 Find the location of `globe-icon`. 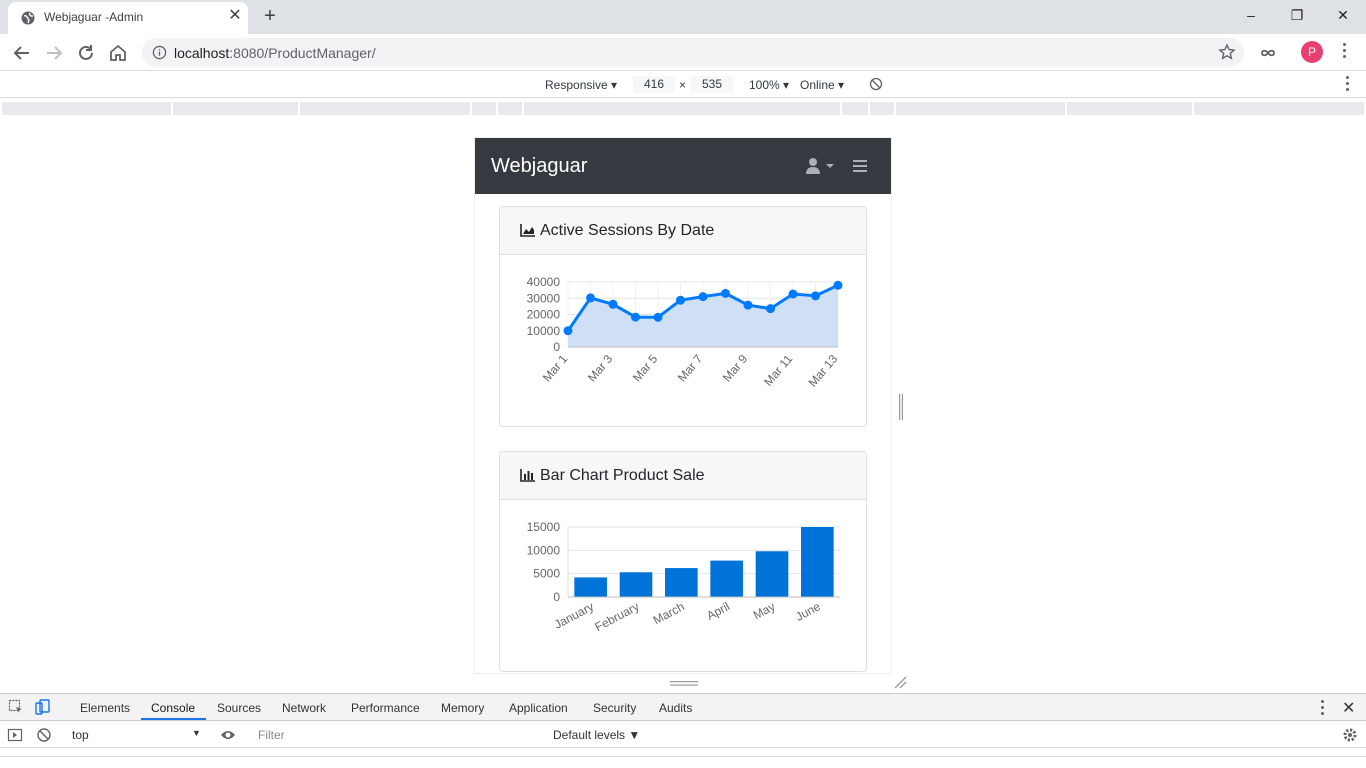

globe-icon is located at coordinates (28, 18).